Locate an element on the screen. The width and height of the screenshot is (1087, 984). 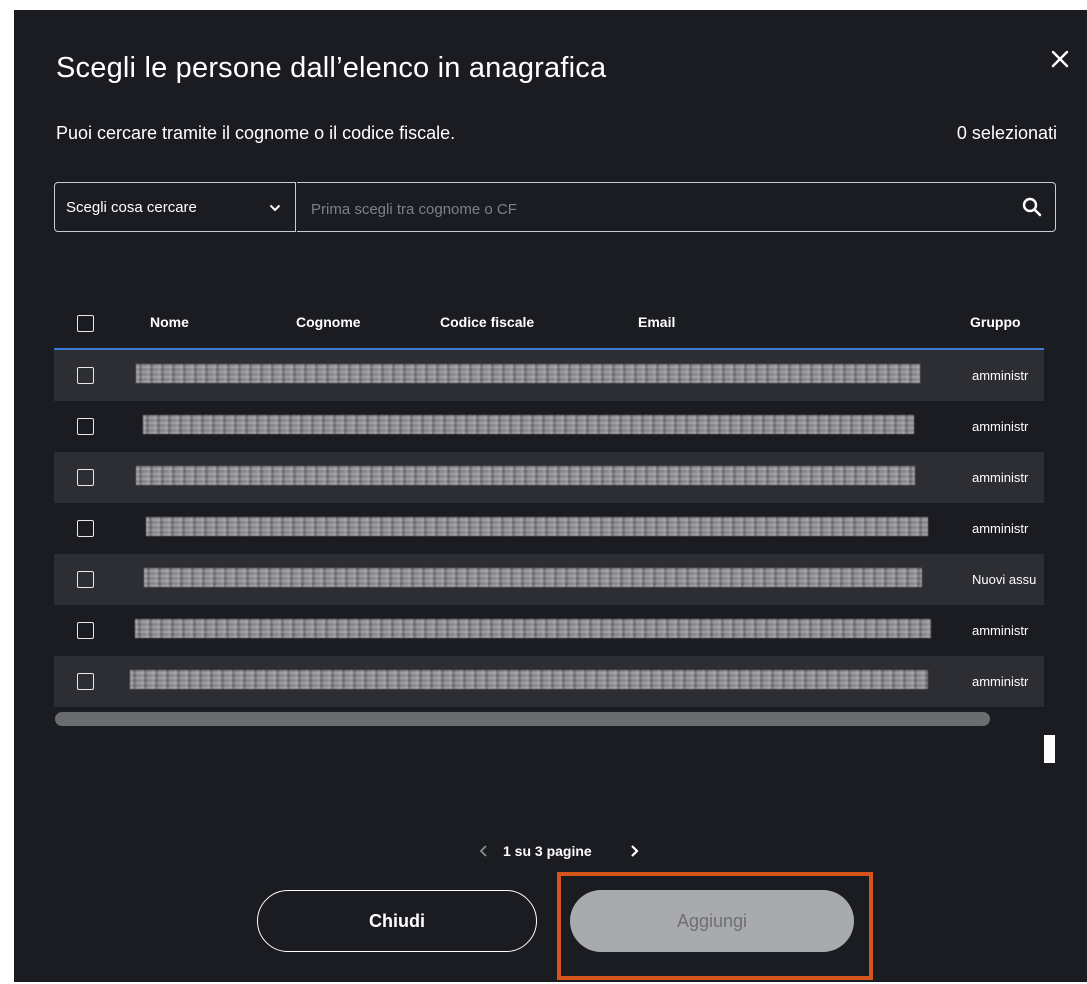
table-header: Nome Cognome Codice fiscale Email Gruppo is located at coordinates (549, 324).